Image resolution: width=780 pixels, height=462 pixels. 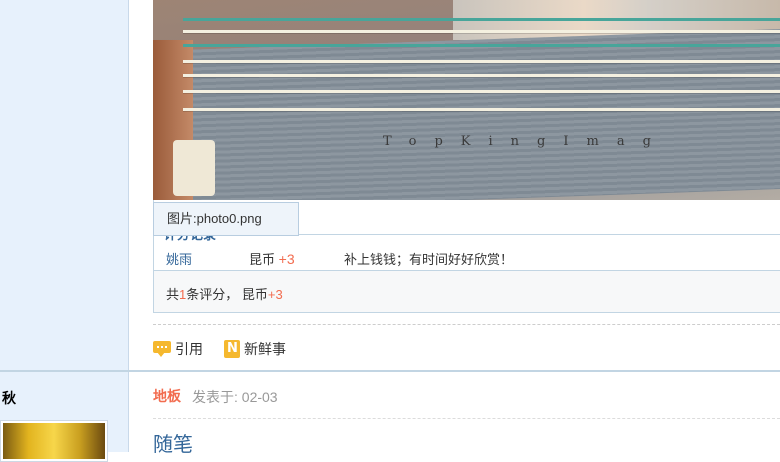 What do you see at coordinates (173, 444) in the screenshot?
I see `post-title: 随笔` at bounding box center [173, 444].